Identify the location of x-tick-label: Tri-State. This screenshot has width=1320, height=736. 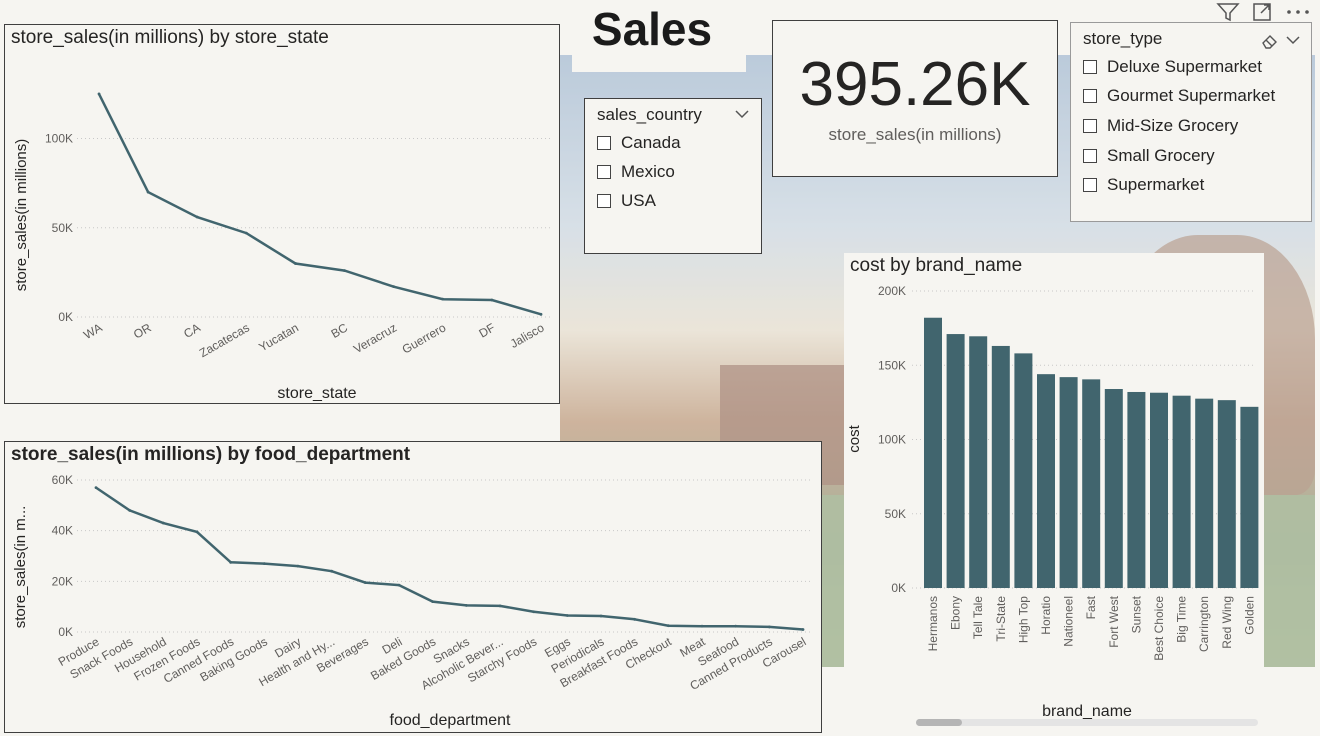
(1001, 619).